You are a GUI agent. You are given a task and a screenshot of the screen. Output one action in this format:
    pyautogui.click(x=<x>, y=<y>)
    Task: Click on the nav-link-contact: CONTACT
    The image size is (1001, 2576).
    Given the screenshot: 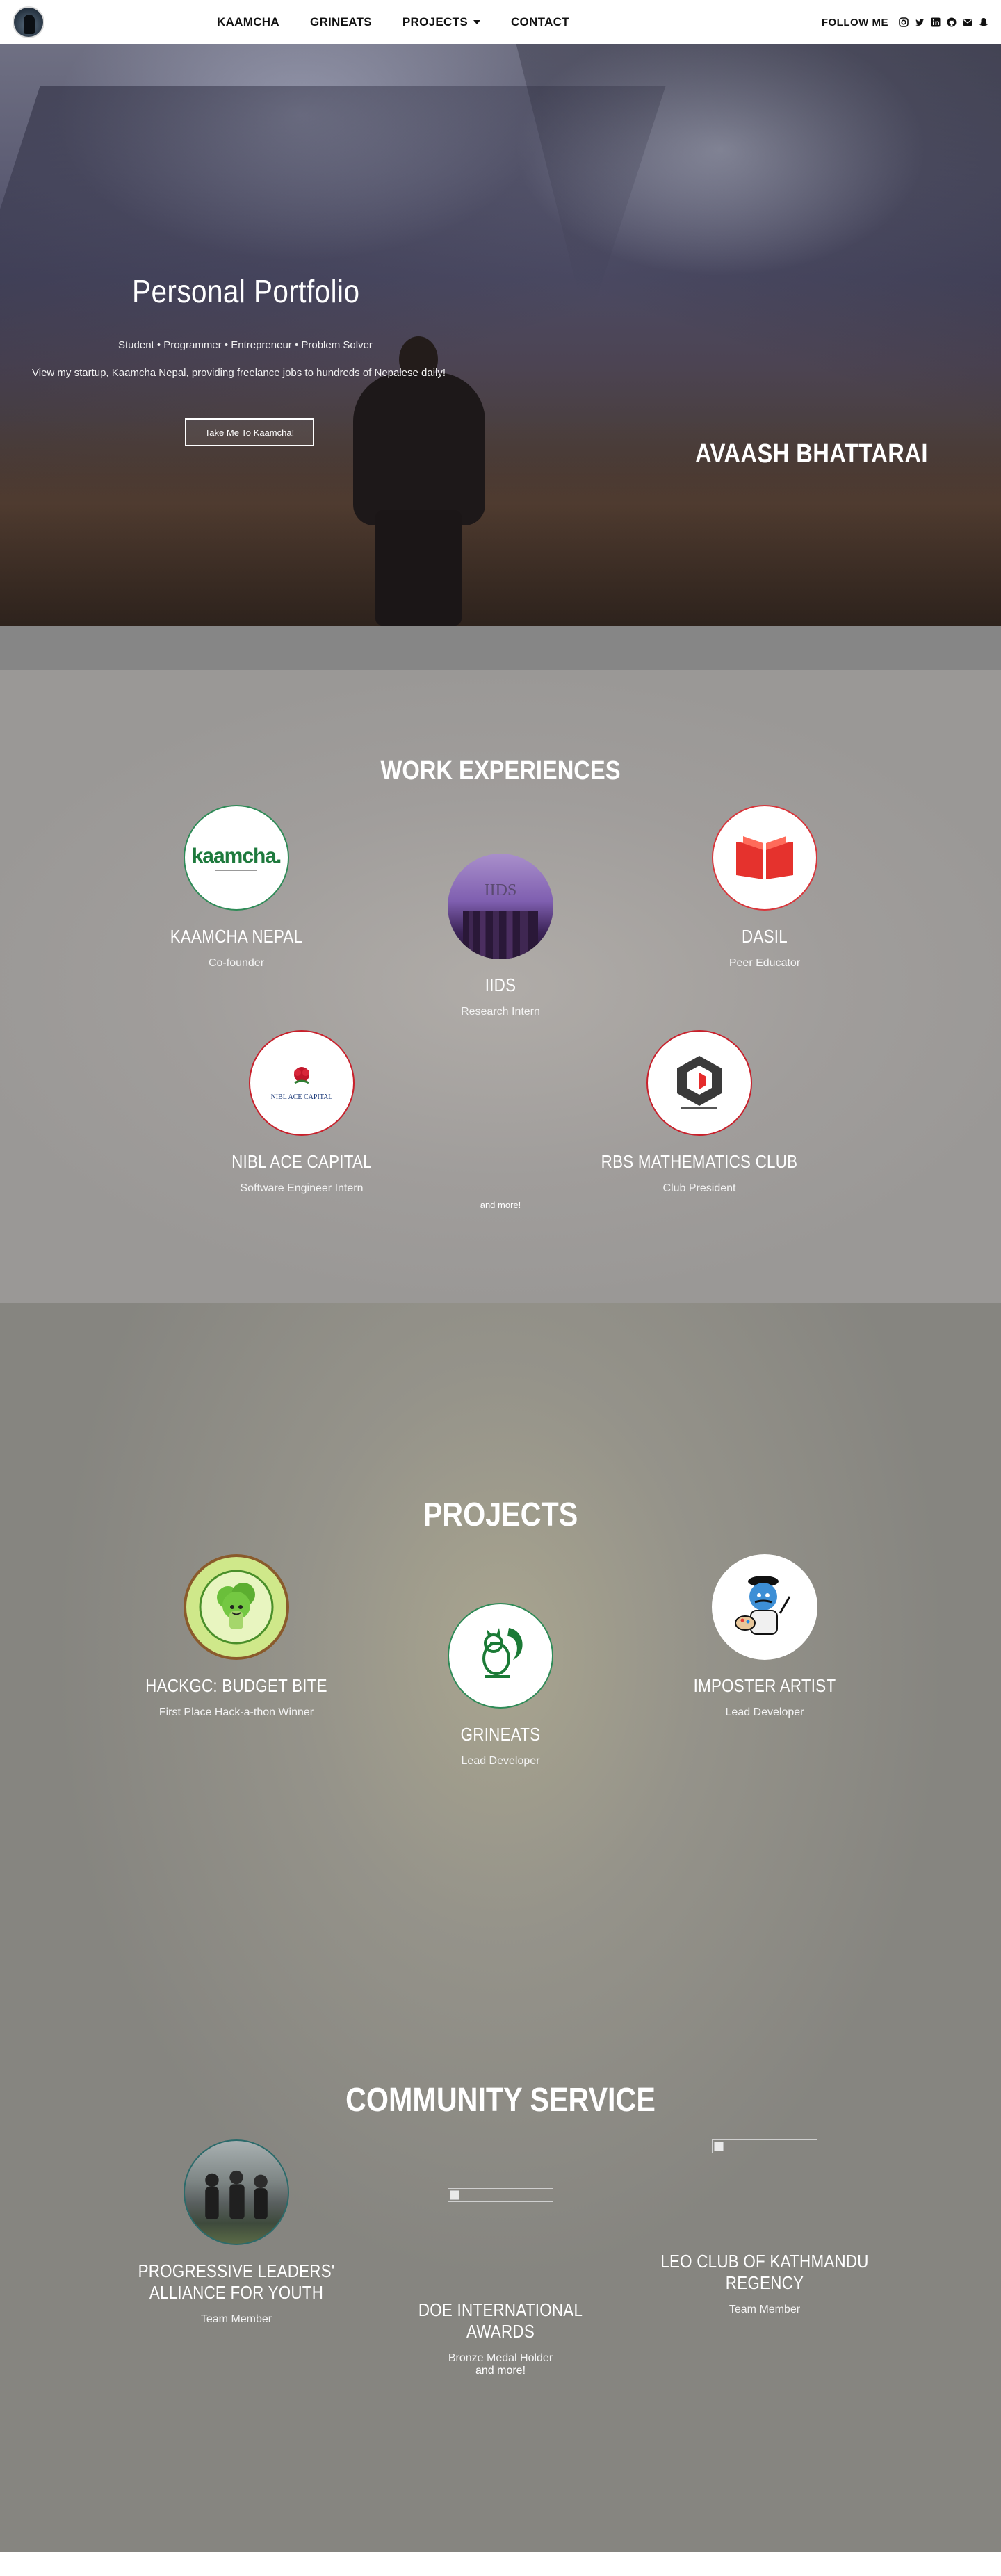 What is the action you would take?
    pyautogui.click(x=540, y=22)
    